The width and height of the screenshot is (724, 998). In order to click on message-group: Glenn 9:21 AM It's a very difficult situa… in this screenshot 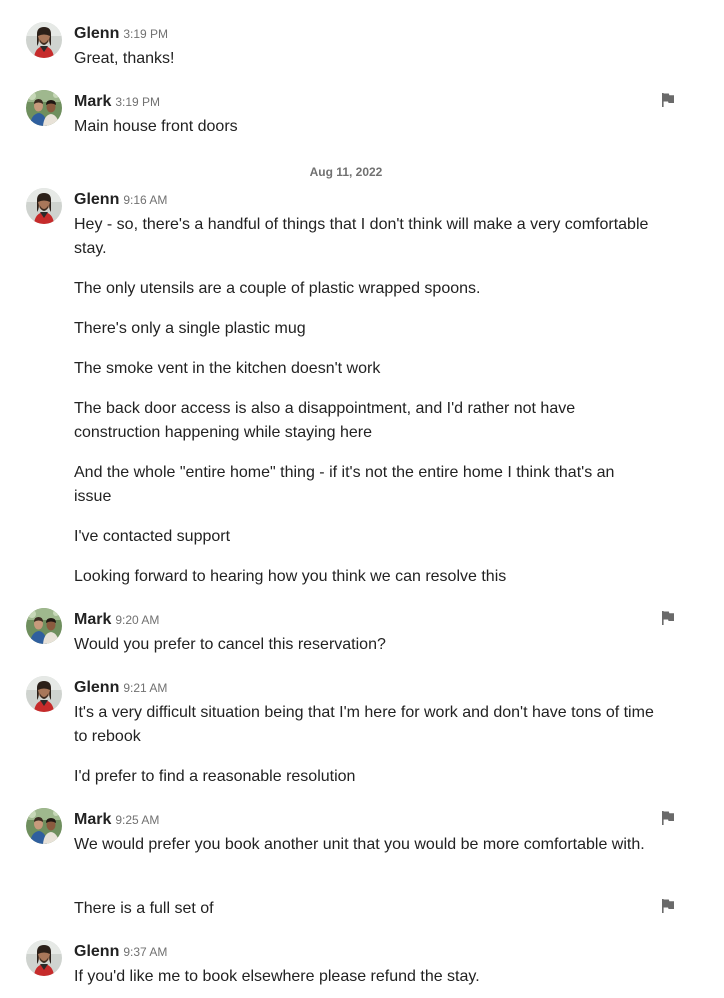, I will do `click(362, 732)`.